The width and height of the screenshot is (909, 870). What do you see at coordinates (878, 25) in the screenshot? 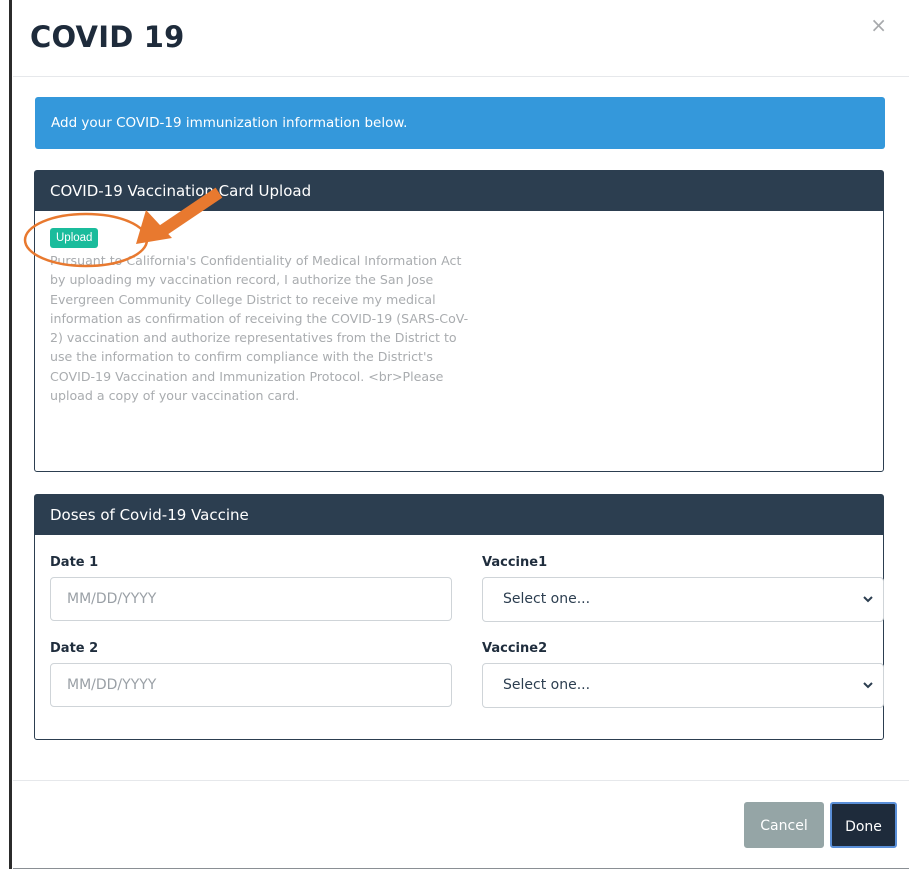
I see `close-icon: ×` at bounding box center [878, 25].